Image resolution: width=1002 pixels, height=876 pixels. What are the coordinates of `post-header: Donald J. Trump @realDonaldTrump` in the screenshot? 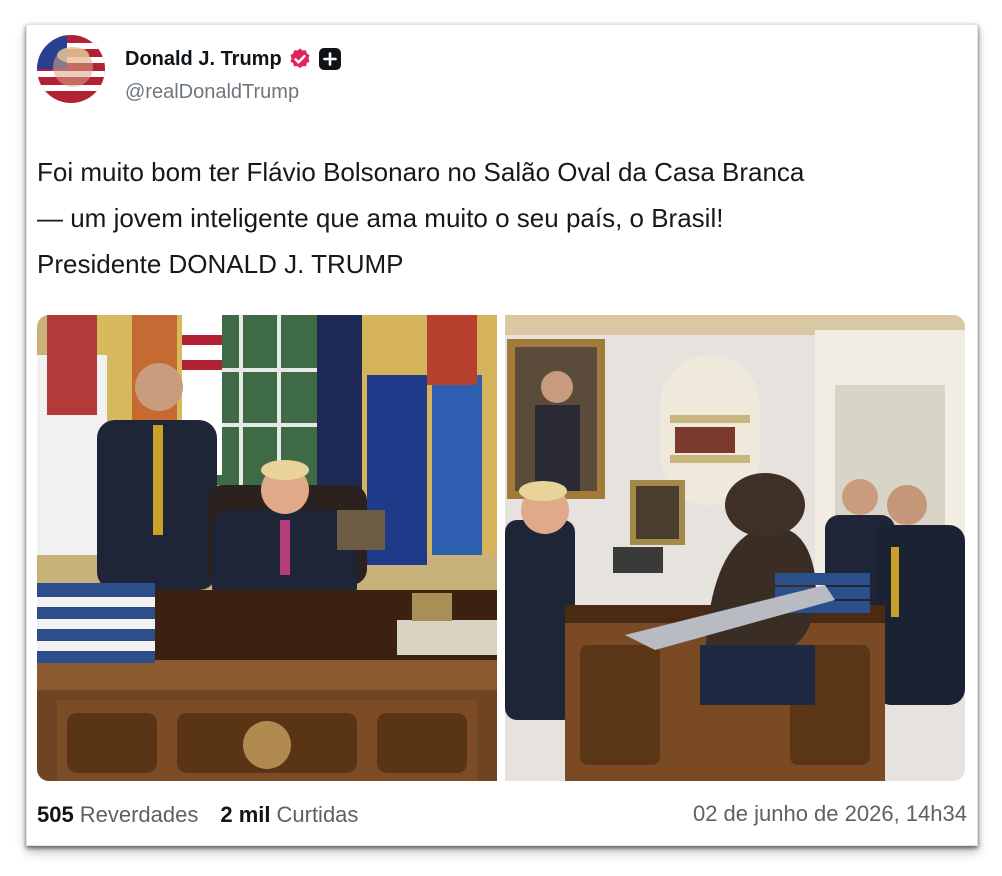 It's located at (487, 71).